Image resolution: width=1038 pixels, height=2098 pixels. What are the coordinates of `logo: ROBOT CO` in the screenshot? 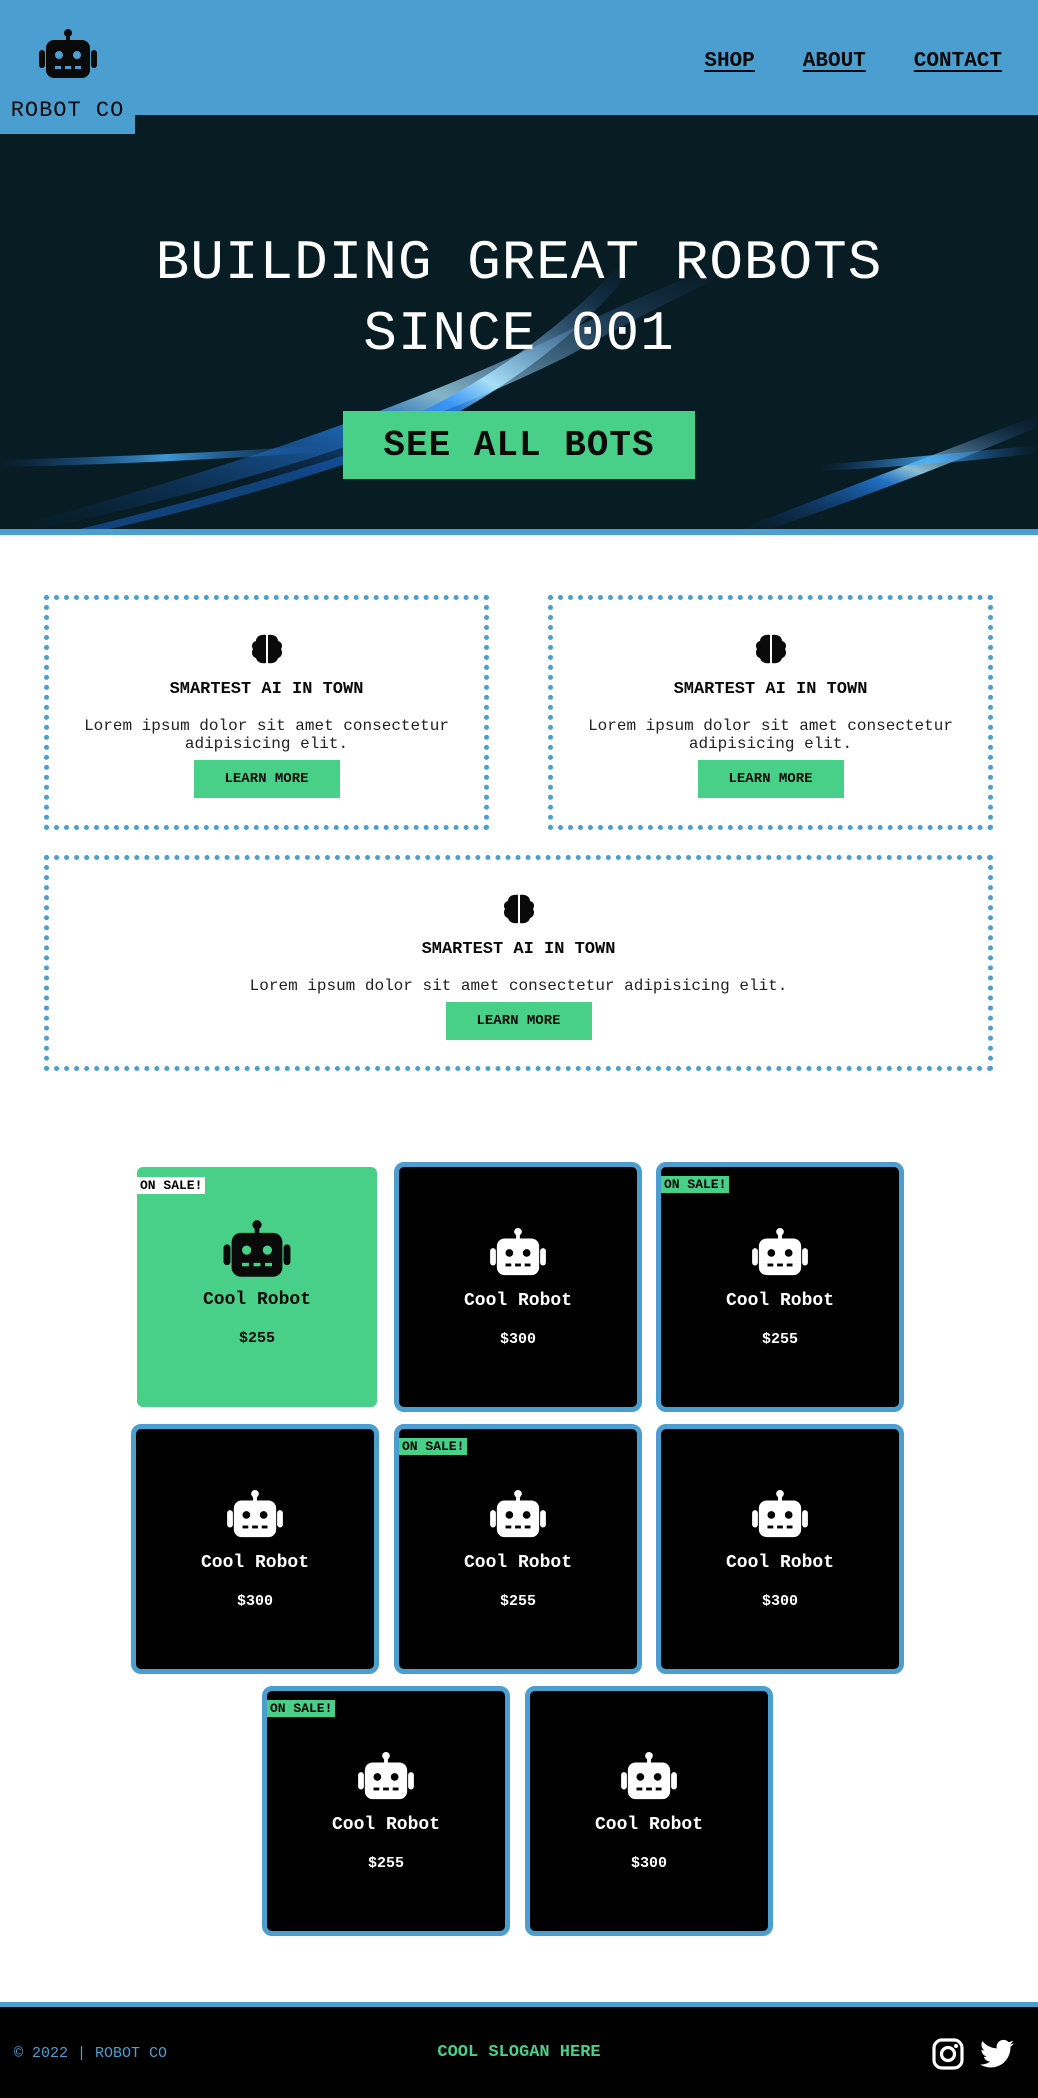 It's located at (67, 67).